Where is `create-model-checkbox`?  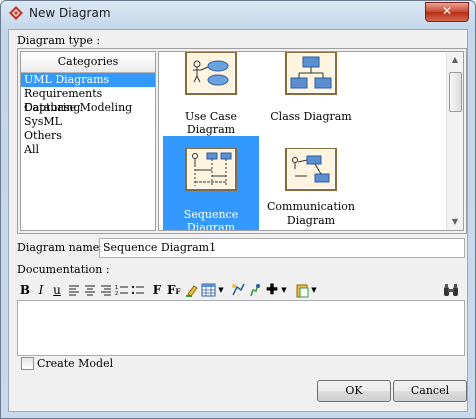
create-model-checkbox is located at coordinates (27, 363).